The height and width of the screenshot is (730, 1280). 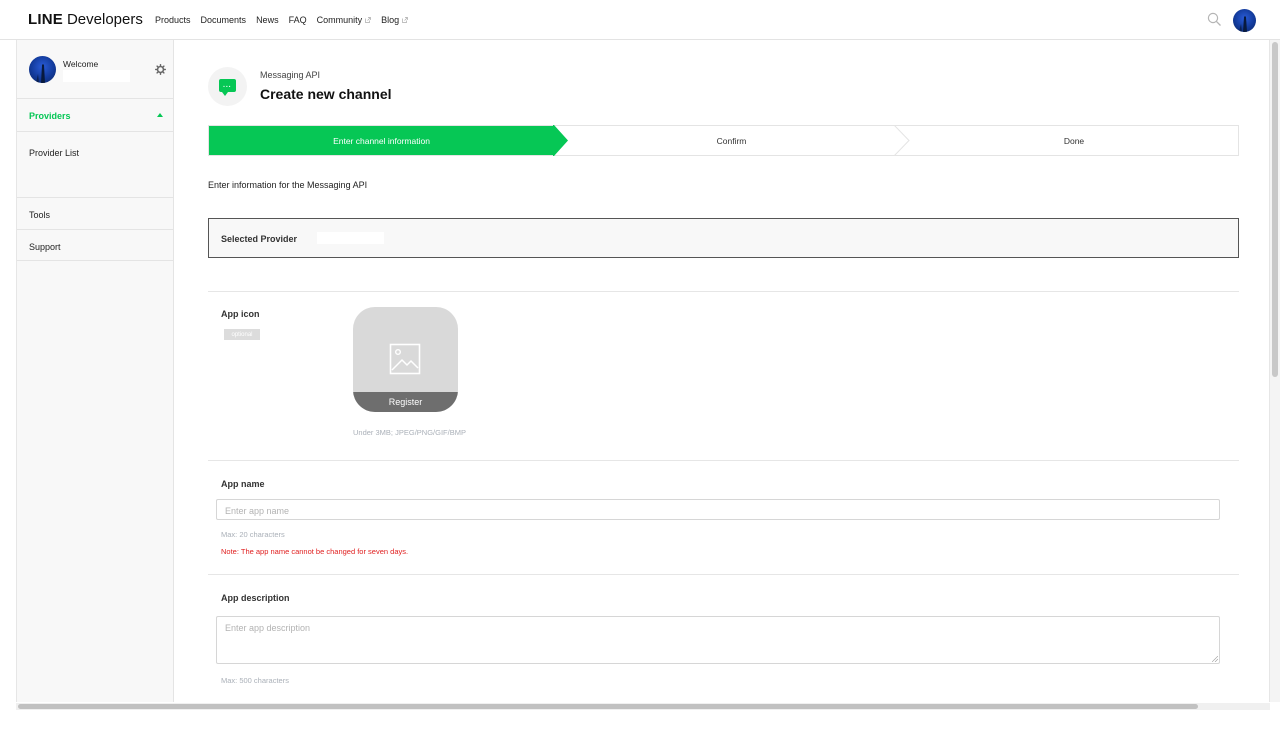 I want to click on nav-faq: FAQ, so click(x=298, y=20).